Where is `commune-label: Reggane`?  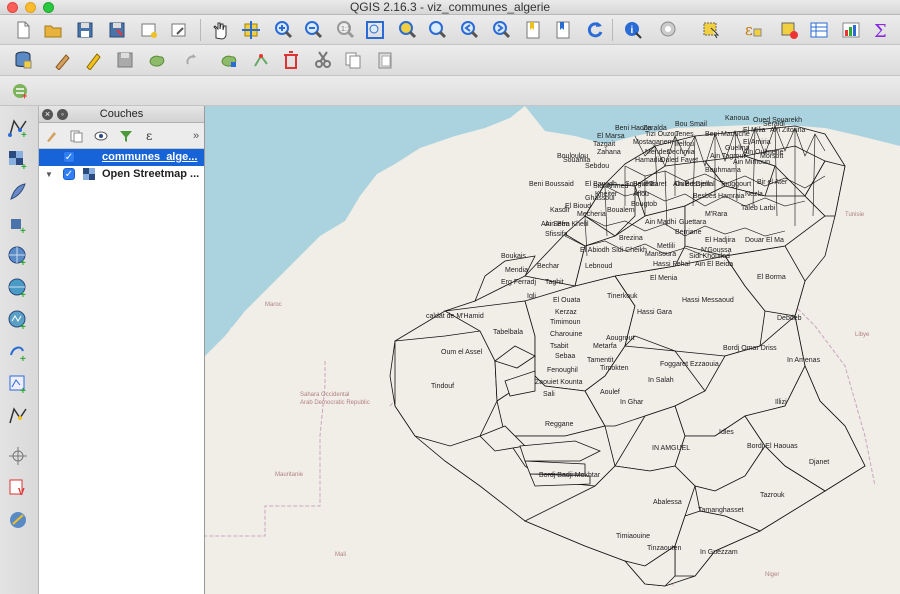
commune-label: Reggane is located at coordinates (559, 424).